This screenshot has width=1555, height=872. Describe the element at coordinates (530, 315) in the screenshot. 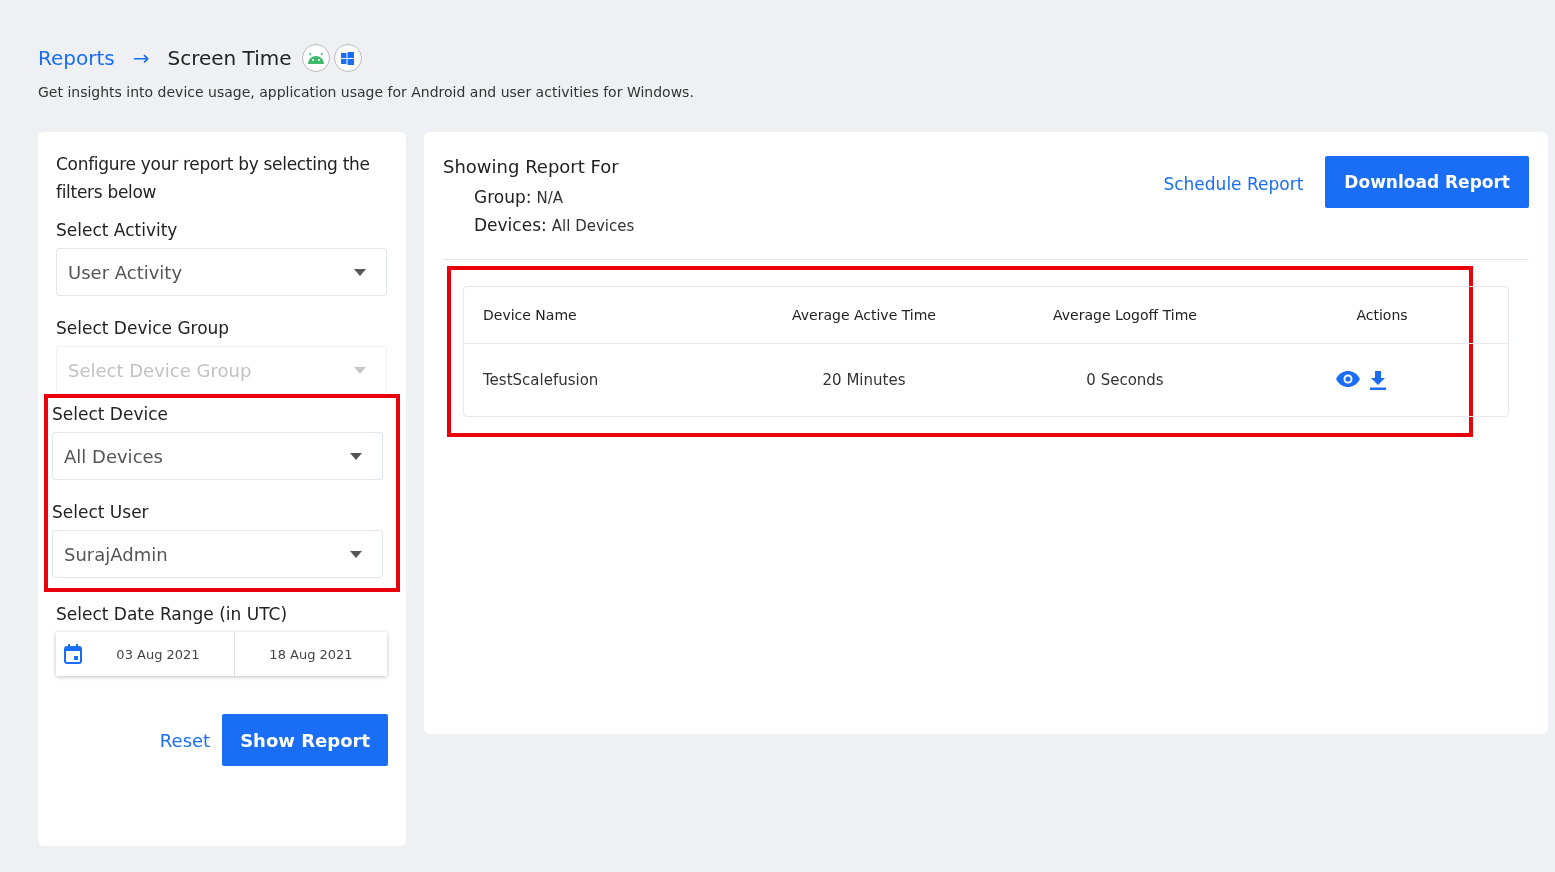

I see `column-header: Device Name` at that location.